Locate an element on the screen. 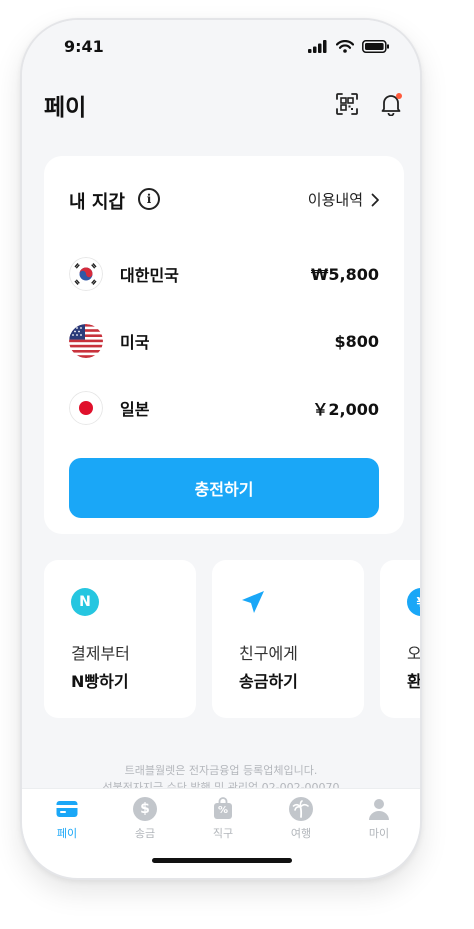 This screenshot has height=929, width=474. status-time: 9:41 is located at coordinates (84, 46).